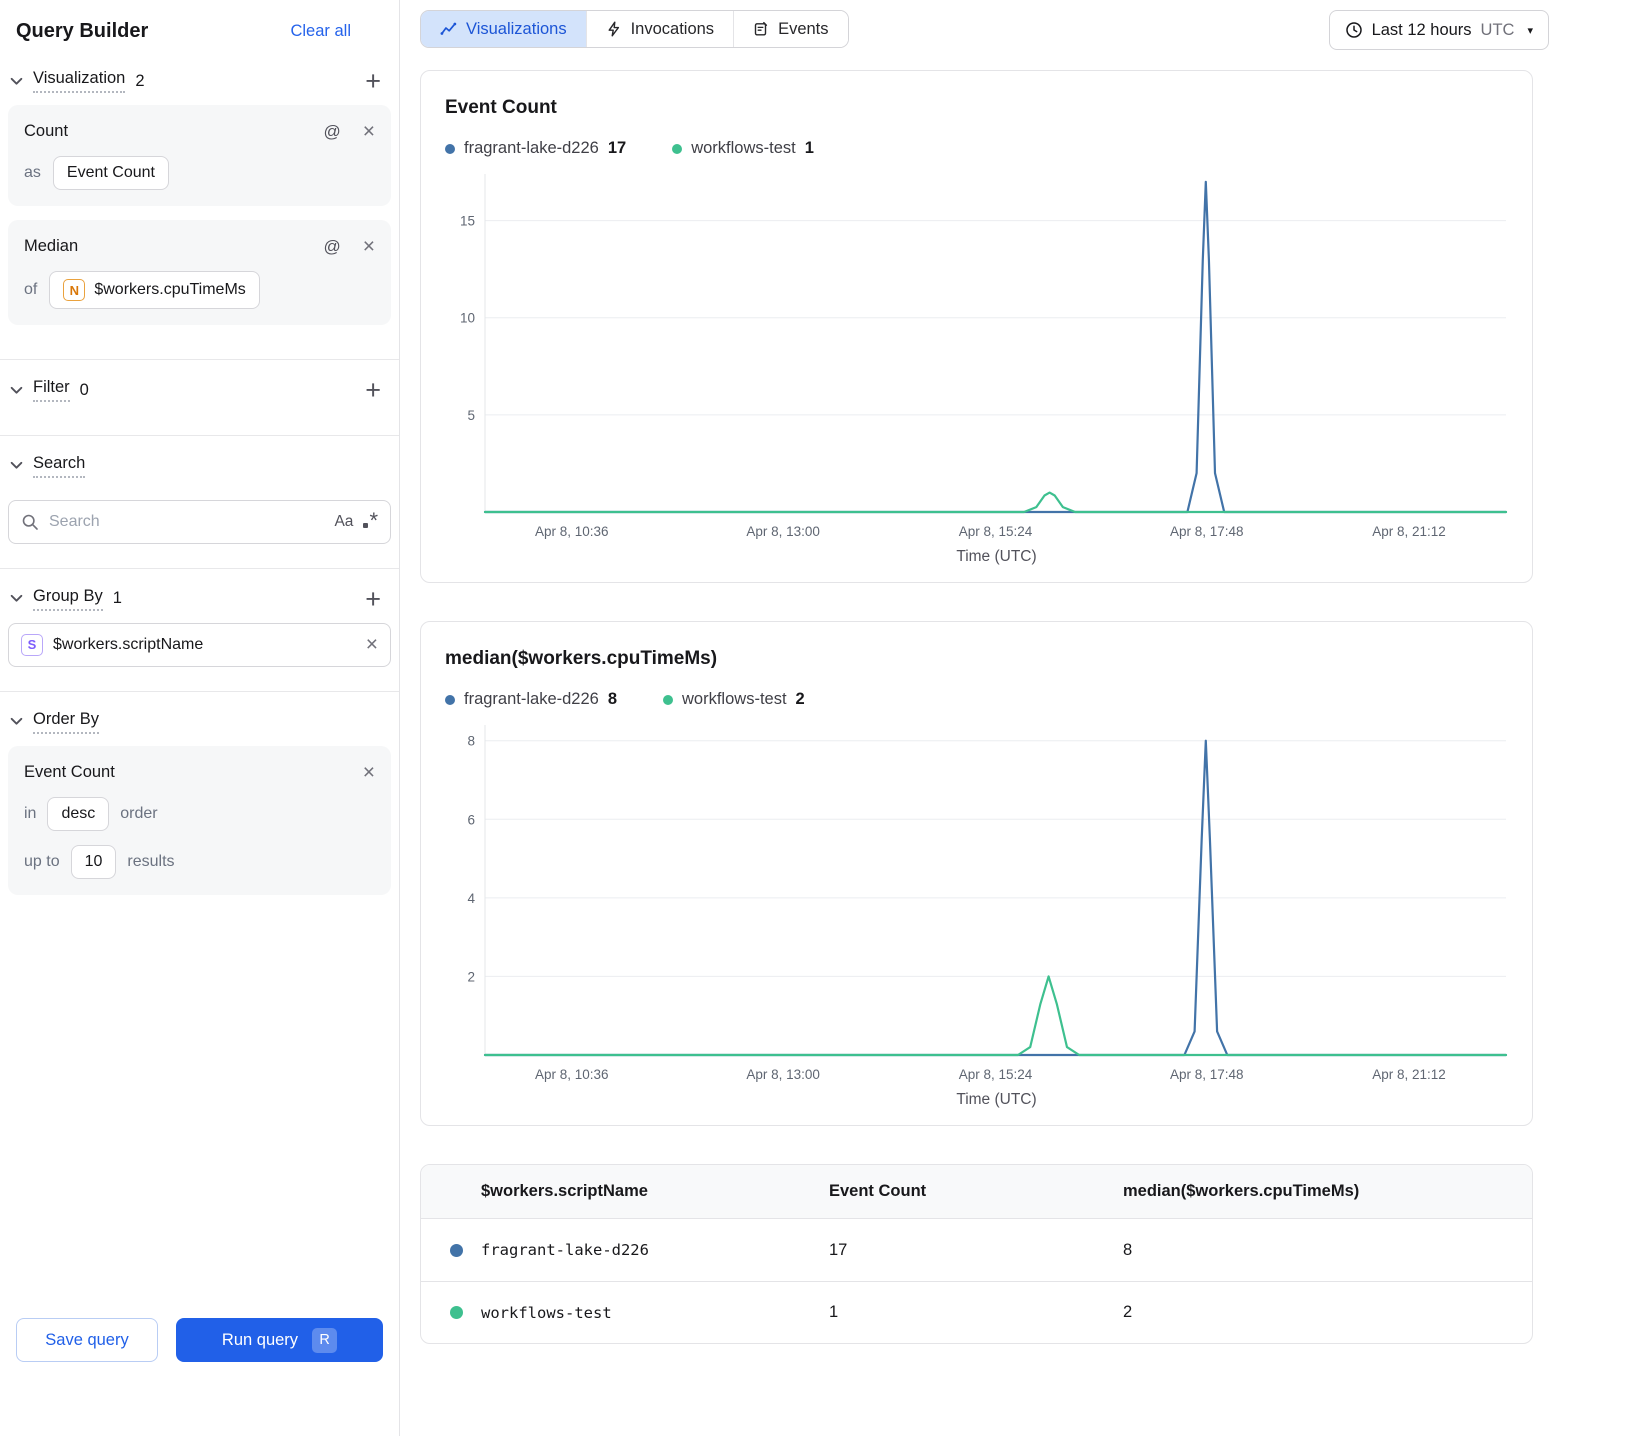  I want to click on legend-item: workflows-test 1, so click(743, 148).